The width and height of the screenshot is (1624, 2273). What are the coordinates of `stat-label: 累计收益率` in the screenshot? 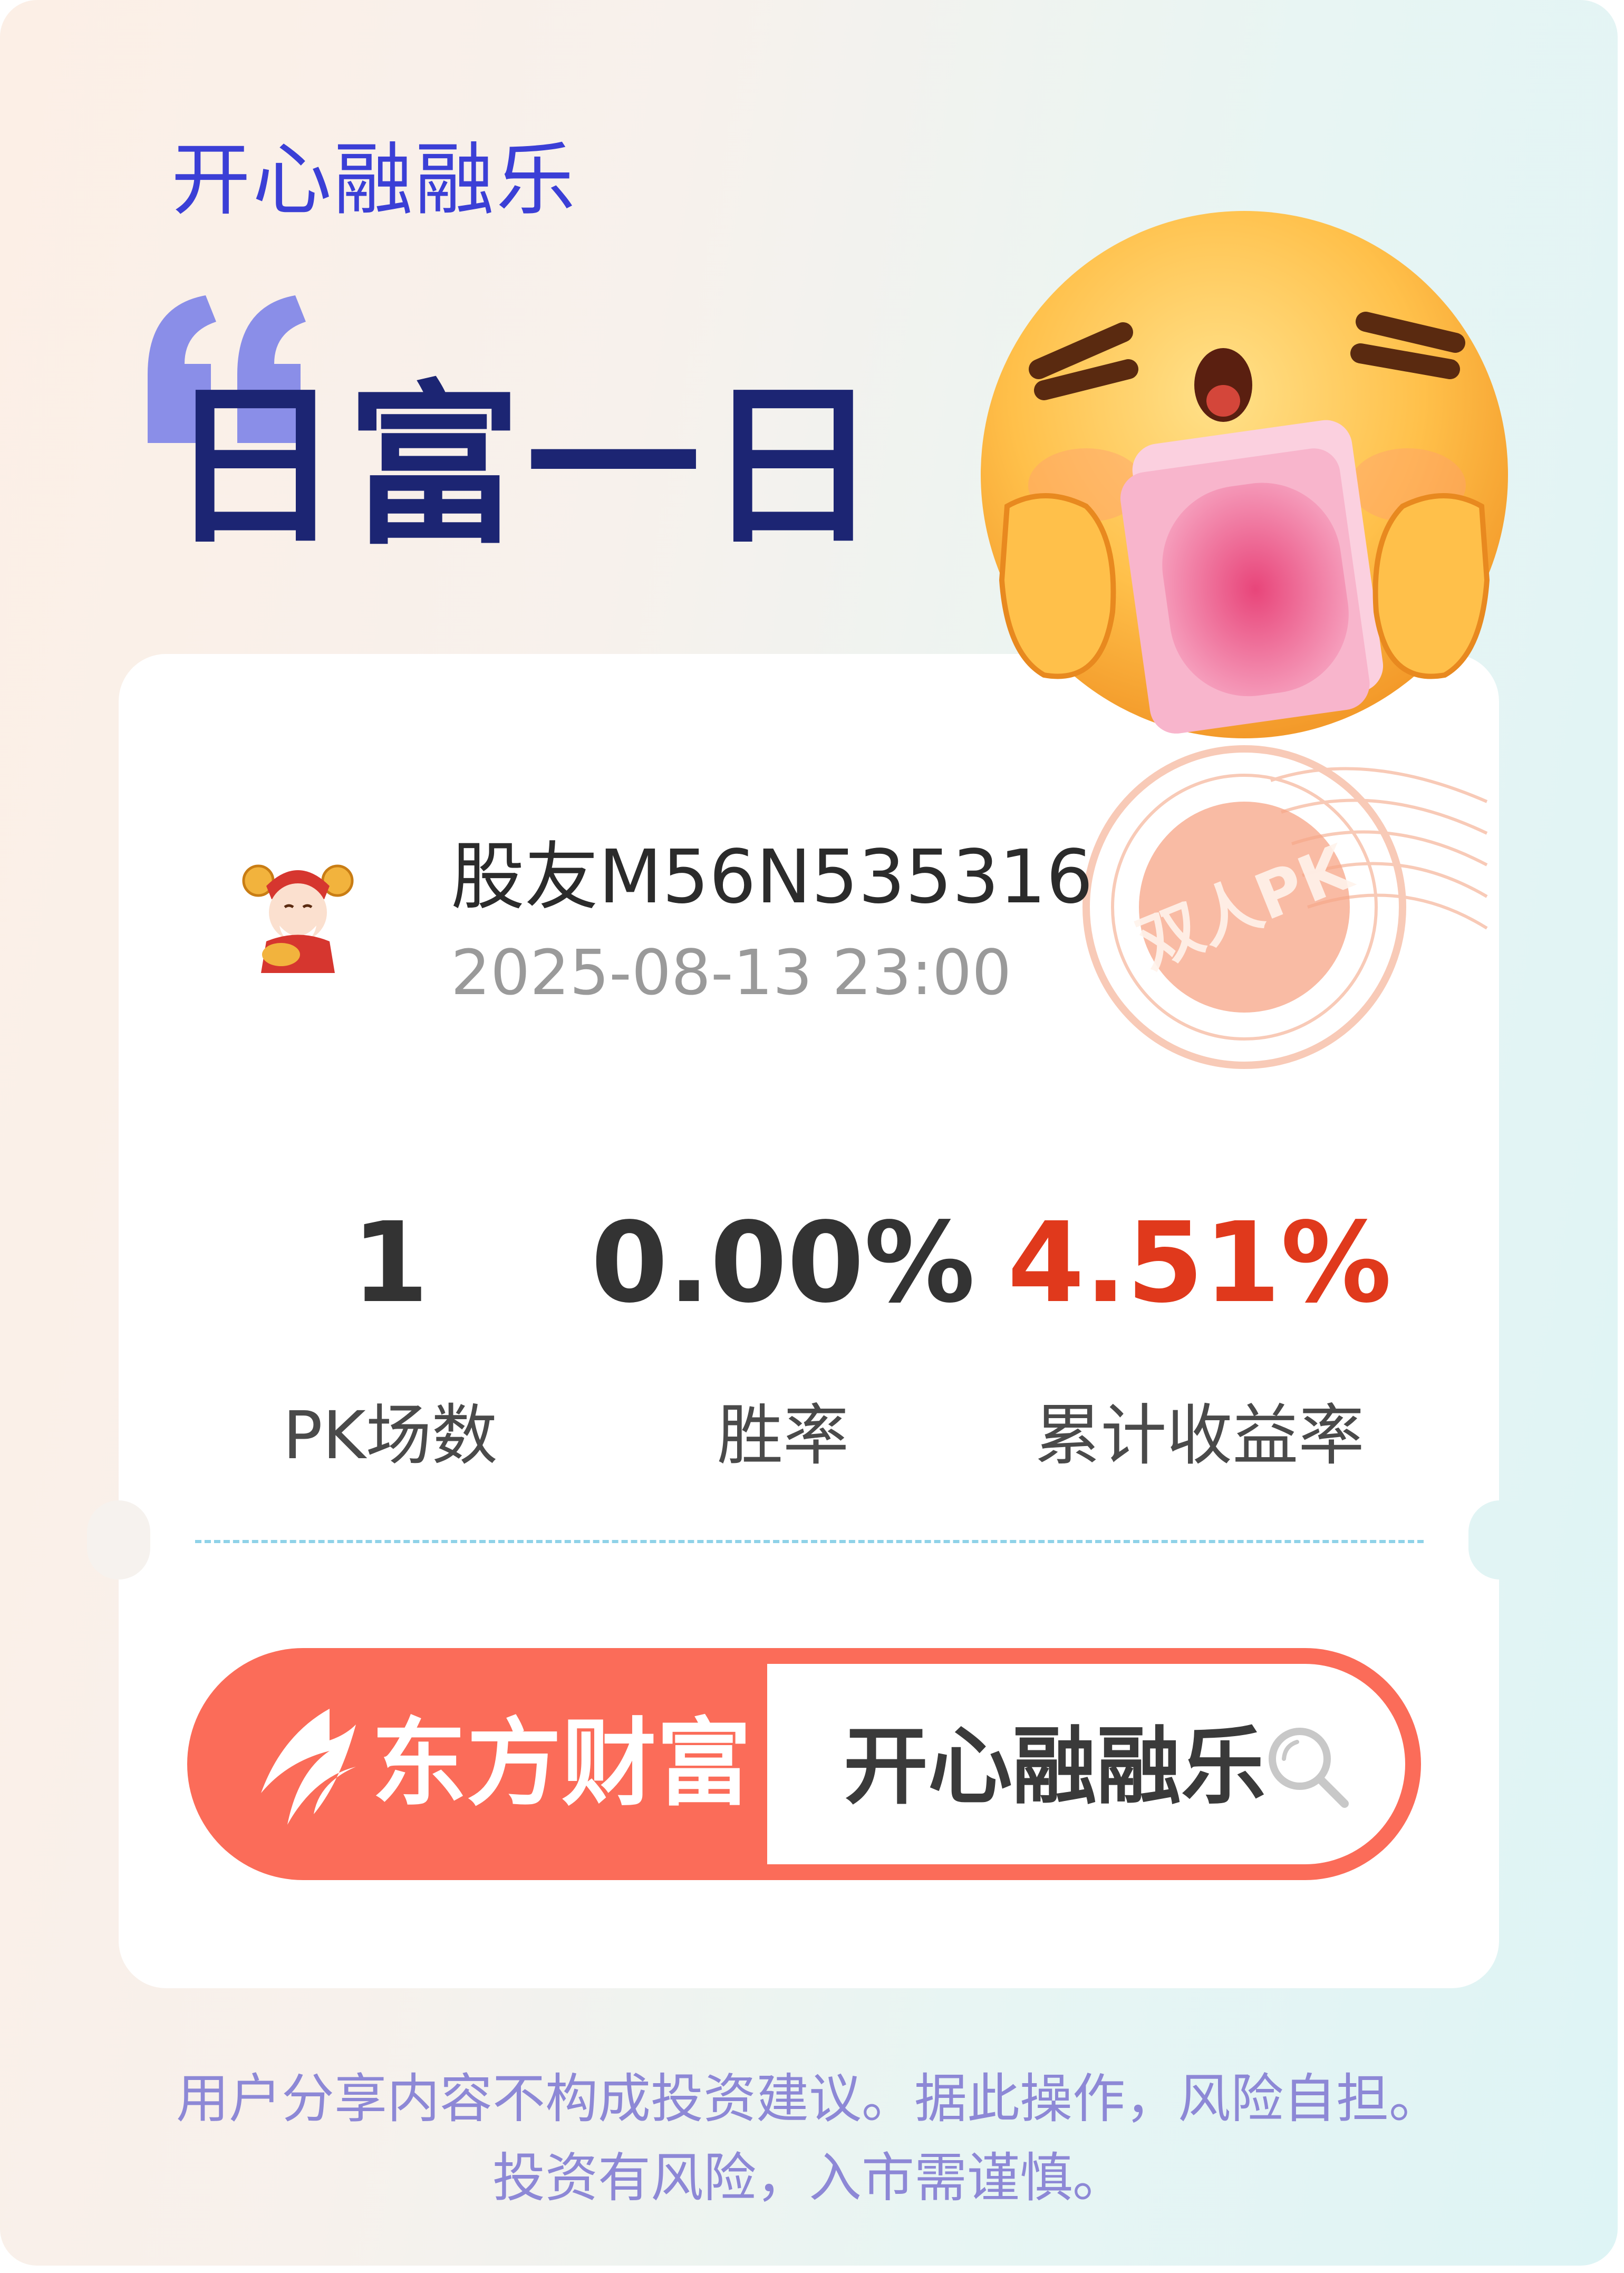 It's located at (1200, 1436).